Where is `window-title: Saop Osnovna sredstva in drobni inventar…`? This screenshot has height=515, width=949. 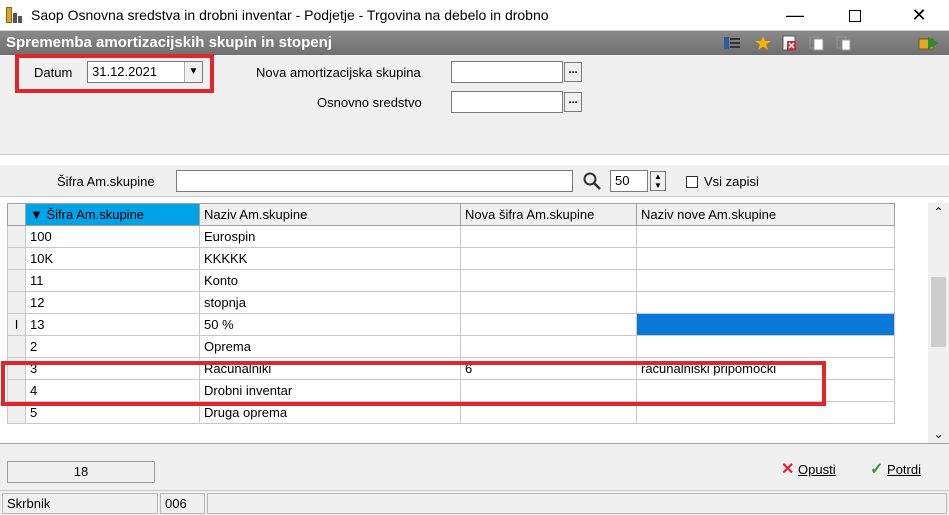 window-title: Saop Osnovna sredstva in drobni inventar… is located at coordinates (290, 15).